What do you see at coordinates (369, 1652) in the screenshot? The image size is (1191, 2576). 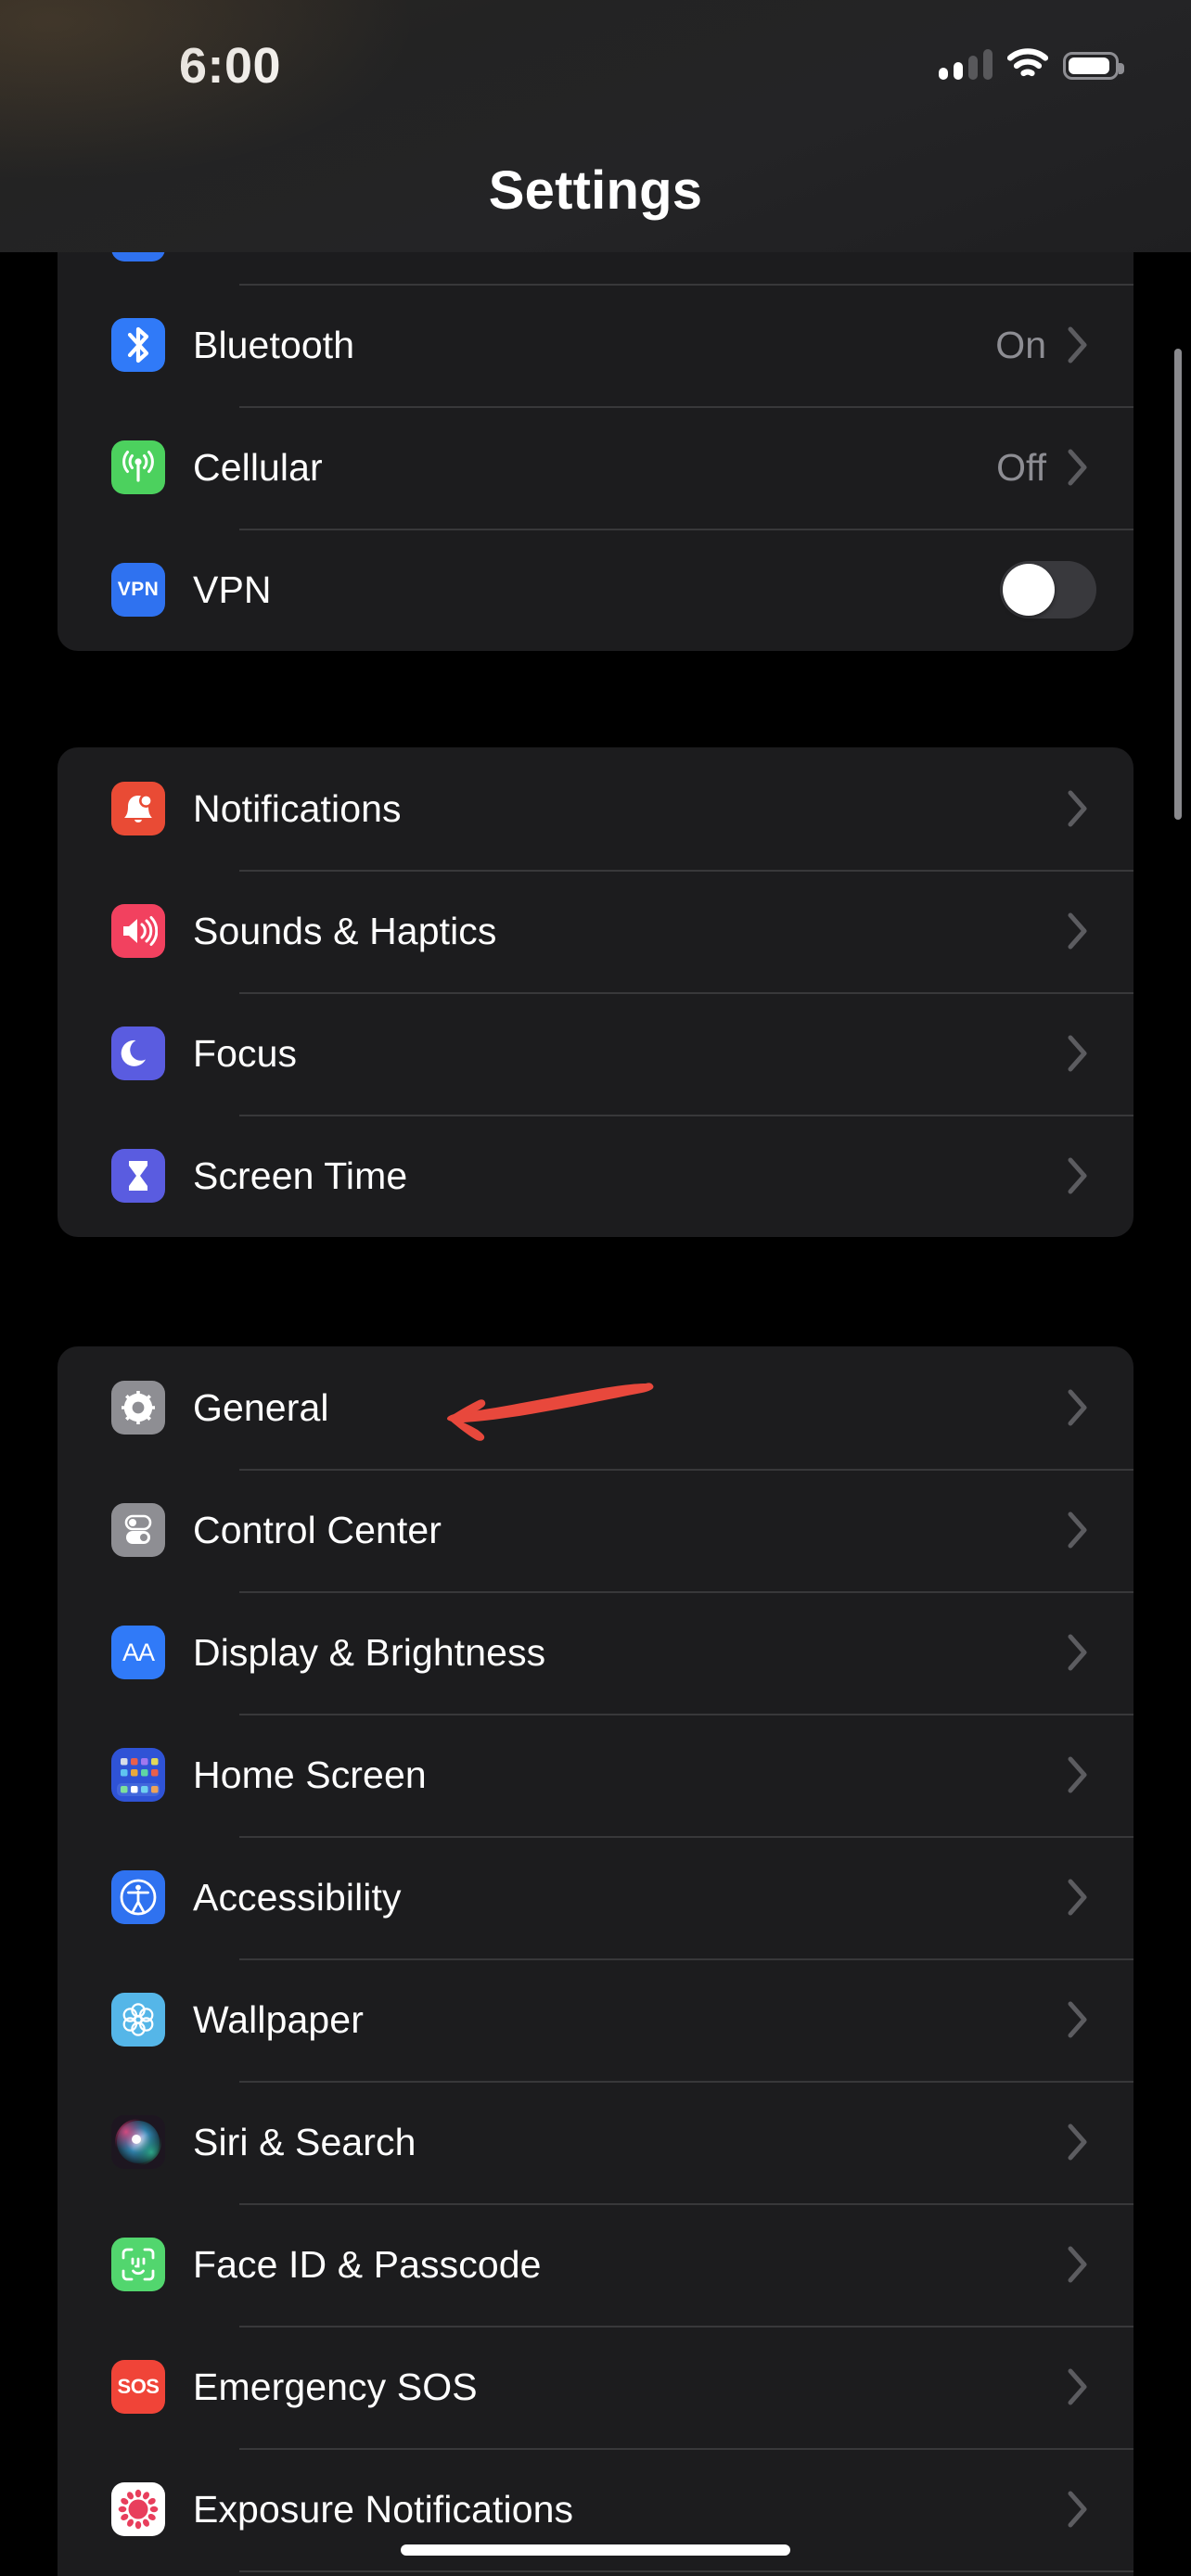 I see `settings-row-label: Display & Brightness` at bounding box center [369, 1652].